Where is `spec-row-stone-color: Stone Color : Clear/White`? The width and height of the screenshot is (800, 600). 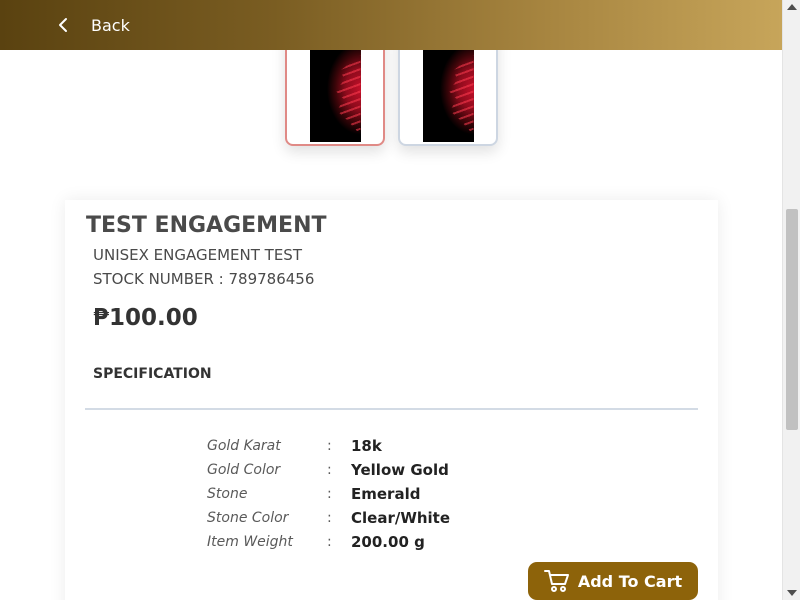 spec-row-stone-color: Stone Color : Clear/White is located at coordinates (407, 521).